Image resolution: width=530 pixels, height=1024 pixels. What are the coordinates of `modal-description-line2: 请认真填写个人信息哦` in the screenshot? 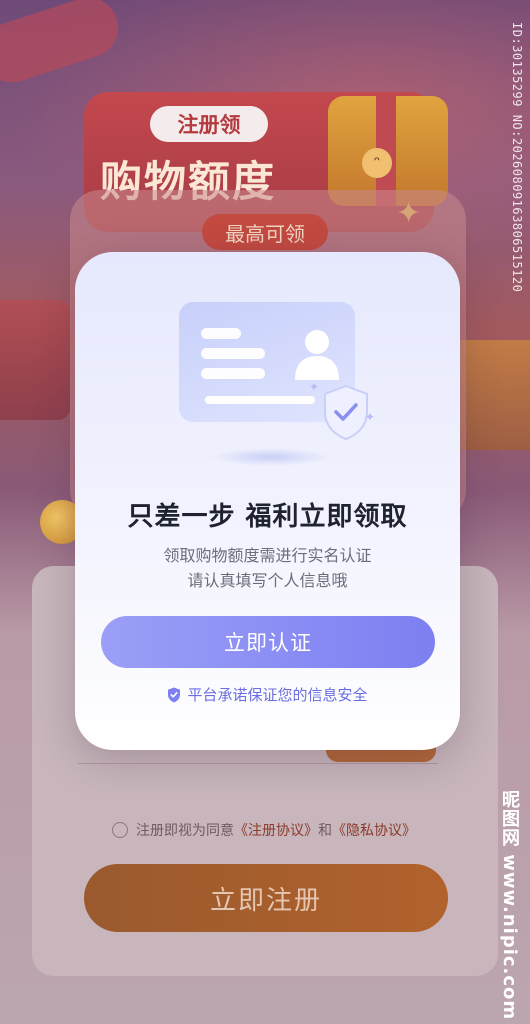 It's located at (267, 580).